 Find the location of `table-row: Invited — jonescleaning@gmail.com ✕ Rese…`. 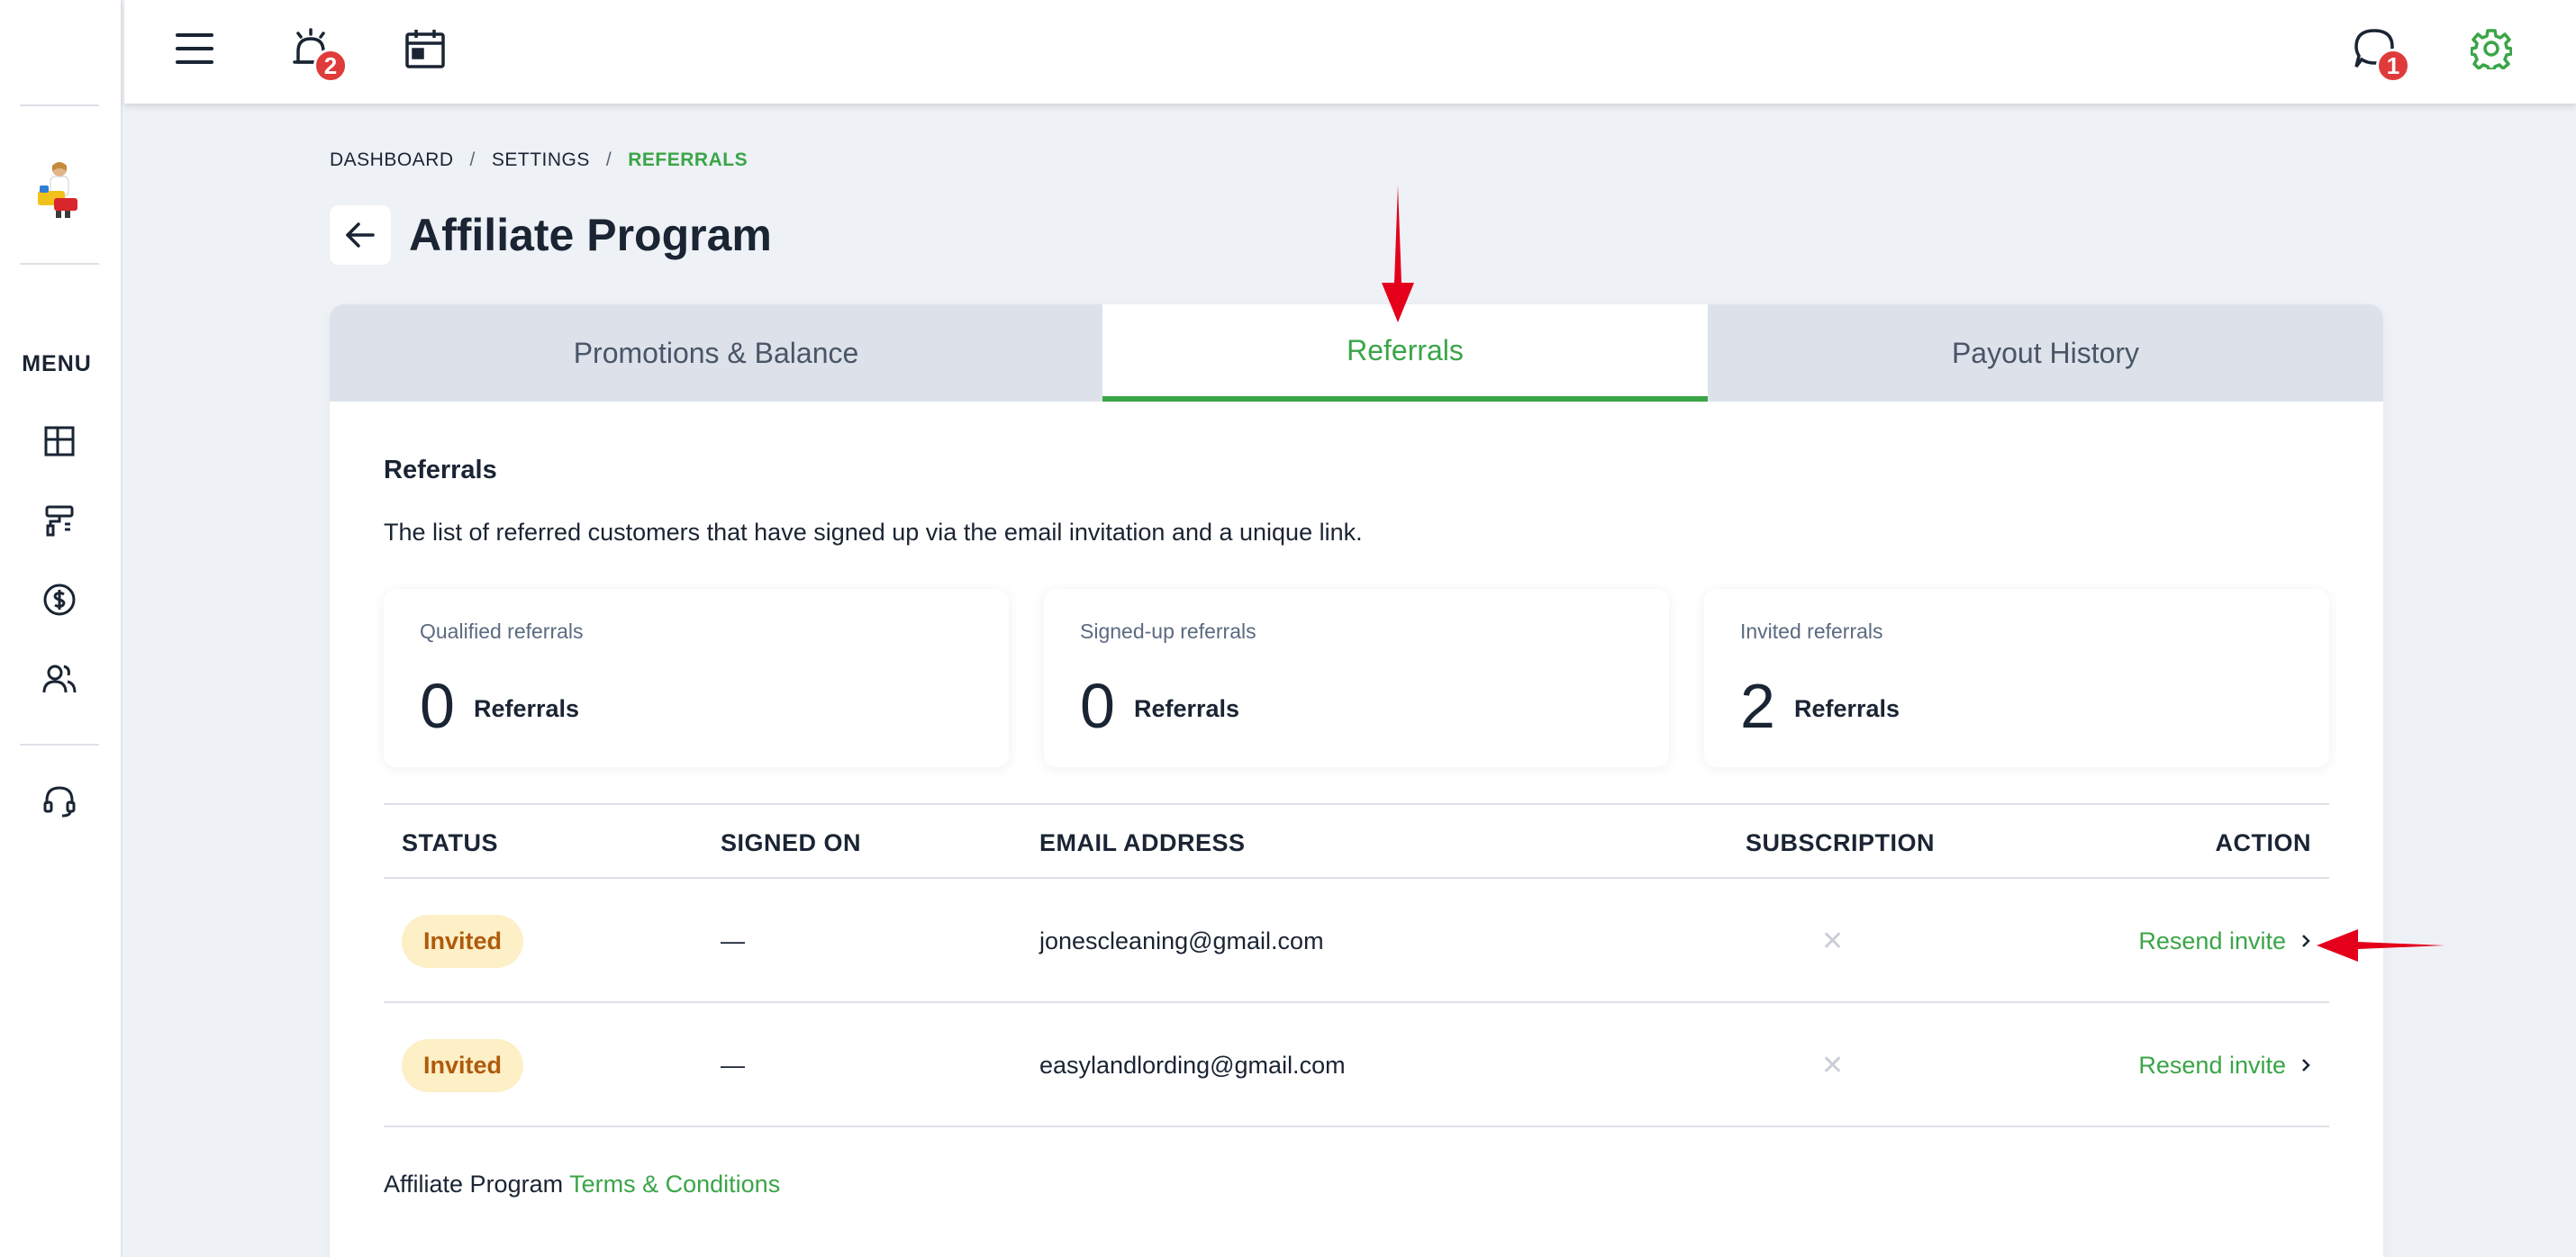

table-row: Invited — jonescleaning@gmail.com ✕ Rese… is located at coordinates (1356, 941).